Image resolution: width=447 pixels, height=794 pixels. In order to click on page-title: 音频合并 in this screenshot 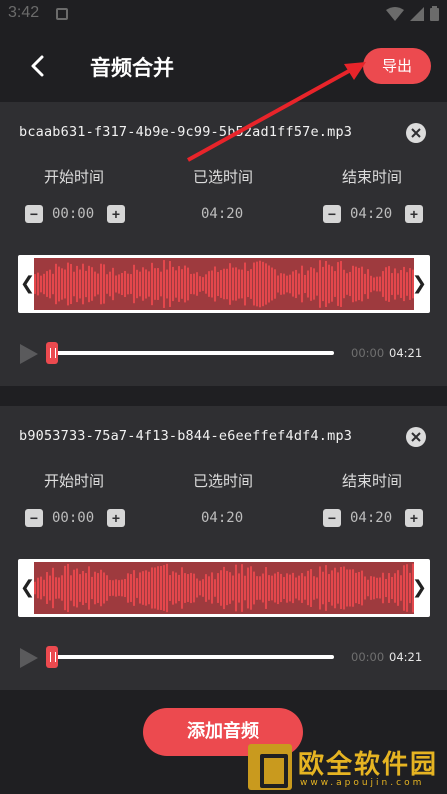, I will do `click(132, 68)`.